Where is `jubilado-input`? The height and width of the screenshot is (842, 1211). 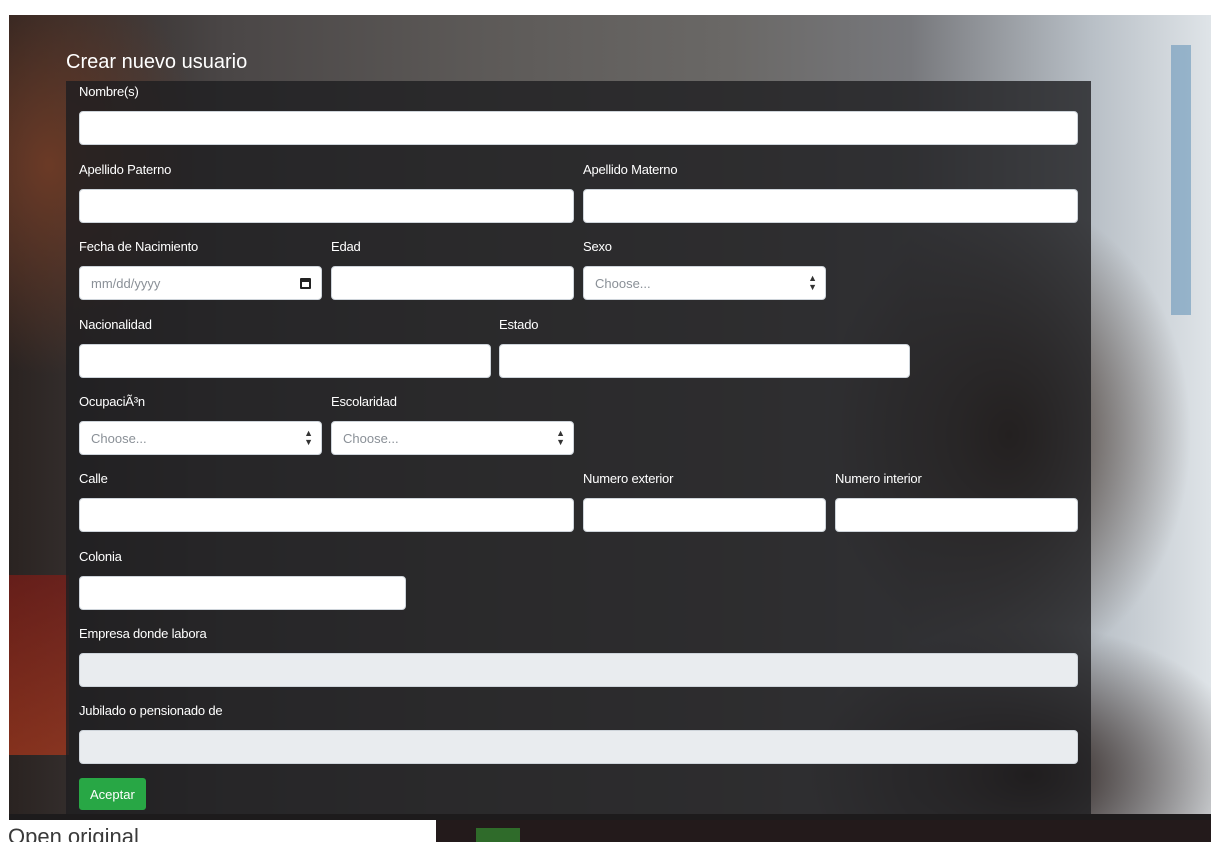
jubilado-input is located at coordinates (578, 747).